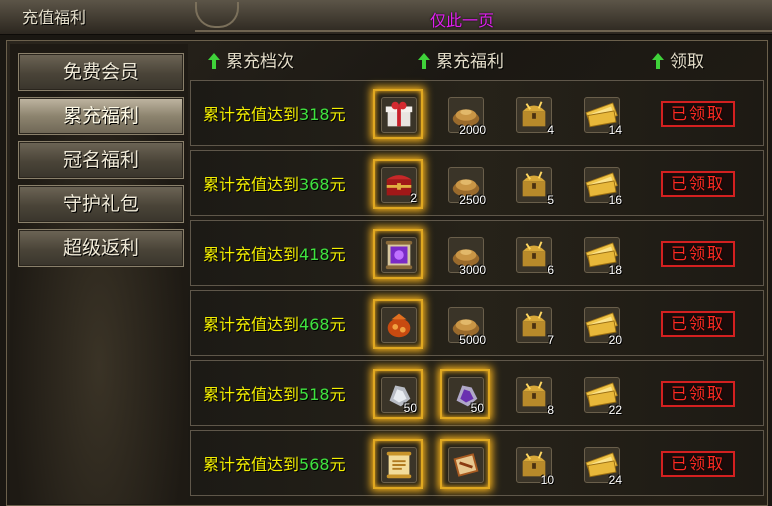 This screenshot has height=506, width=772. What do you see at coordinates (550, 200) in the screenshot?
I see `item-quantity: 5` at bounding box center [550, 200].